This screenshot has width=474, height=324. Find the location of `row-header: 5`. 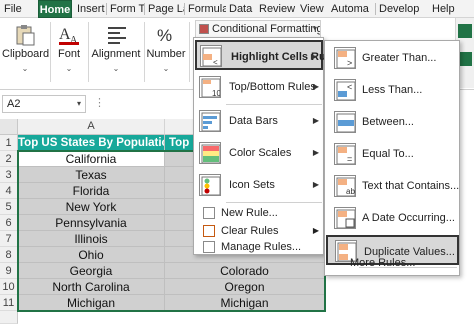

row-header: 5 is located at coordinates (9, 207).